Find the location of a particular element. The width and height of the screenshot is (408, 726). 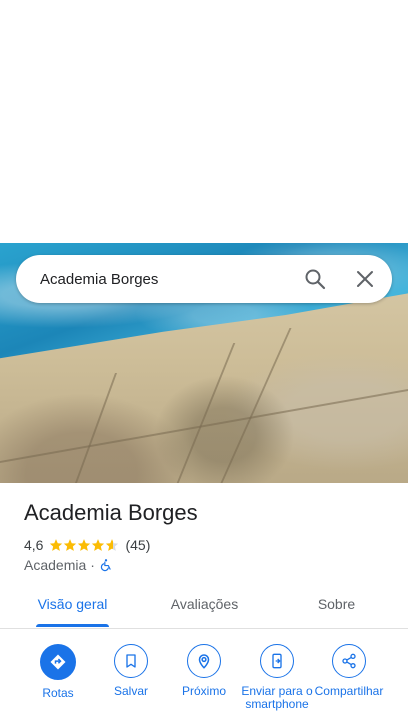

share-button: Compartilhar is located at coordinates (349, 671).